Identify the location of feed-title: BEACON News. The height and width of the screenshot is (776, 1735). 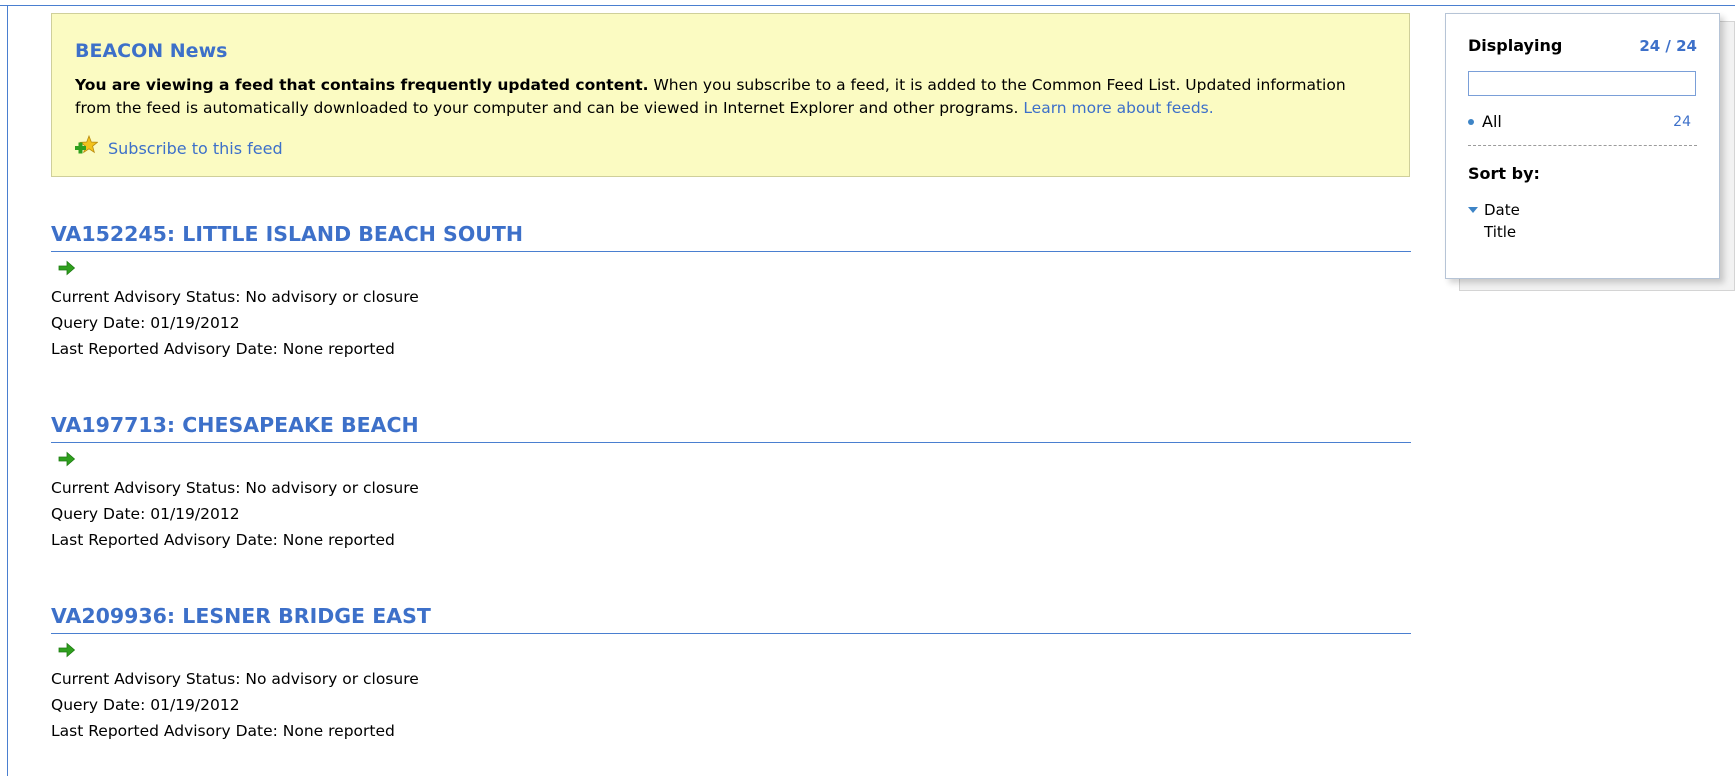
(151, 51).